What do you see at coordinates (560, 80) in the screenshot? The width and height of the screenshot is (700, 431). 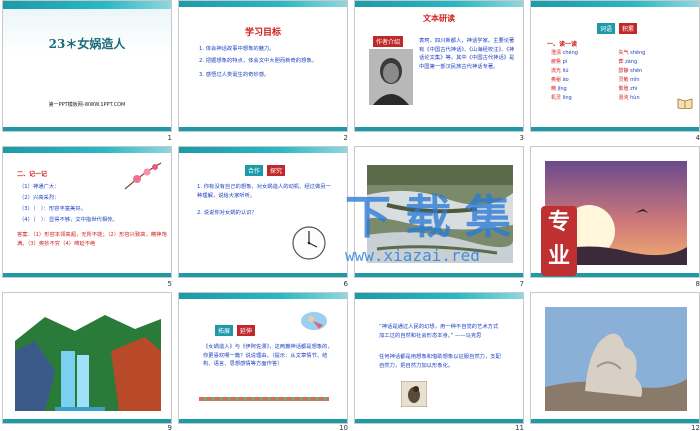 I see `vocab-word: 奥秘 ào` at bounding box center [560, 80].